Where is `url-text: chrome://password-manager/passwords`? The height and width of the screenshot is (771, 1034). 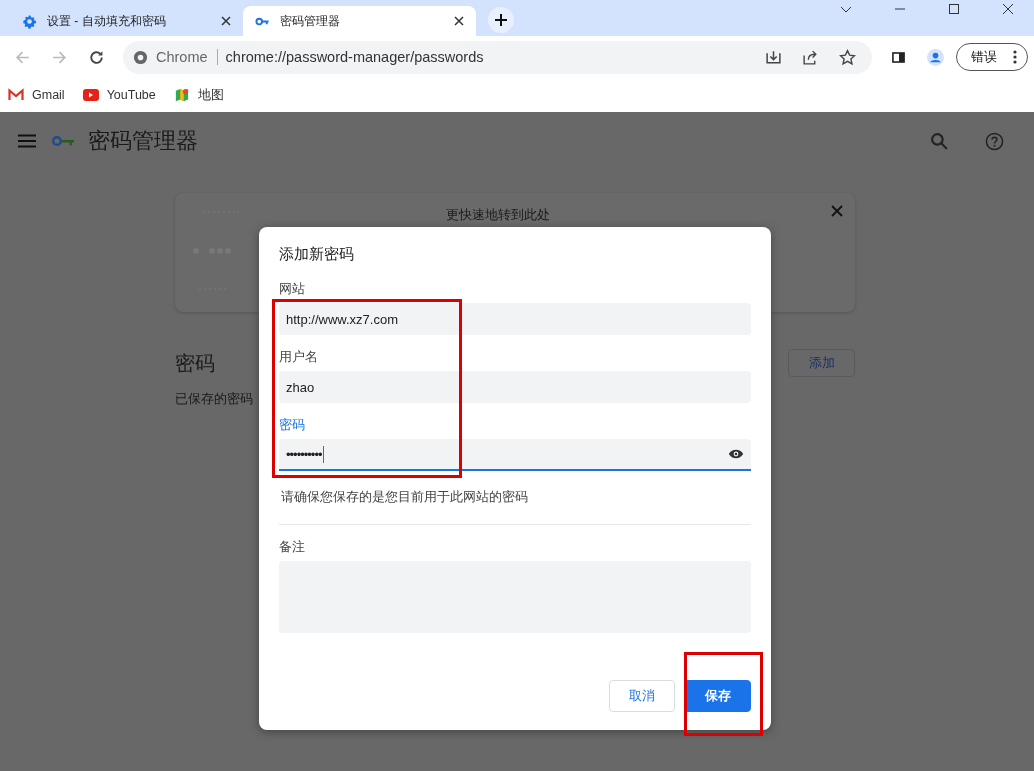 url-text: chrome://password-manager/passwords is located at coordinates (354, 57).